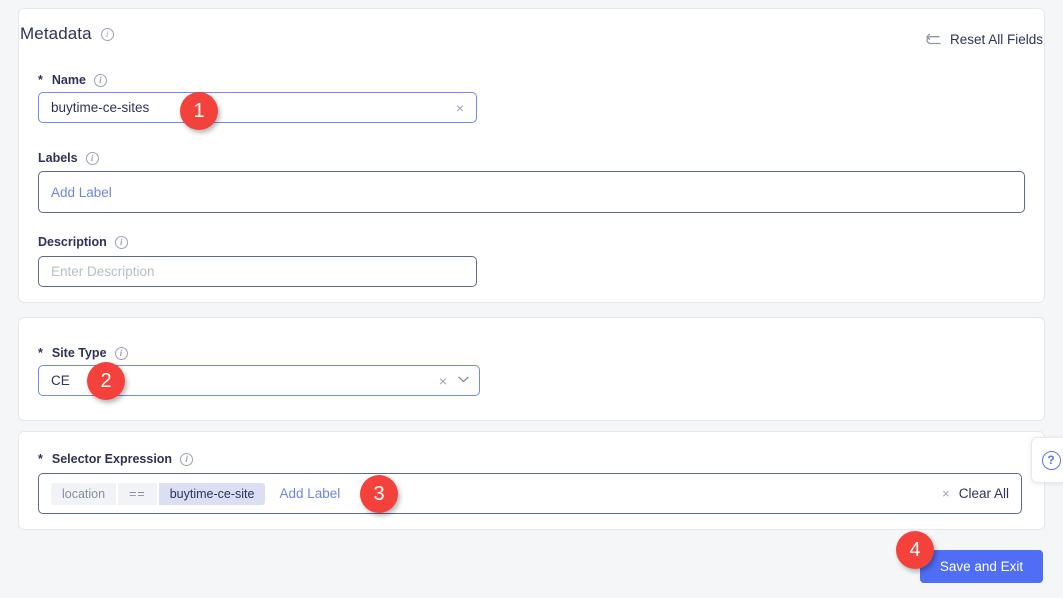 This screenshot has height=598, width=1063. I want to click on name-input: buytime-ce-sites ×, so click(257, 107).